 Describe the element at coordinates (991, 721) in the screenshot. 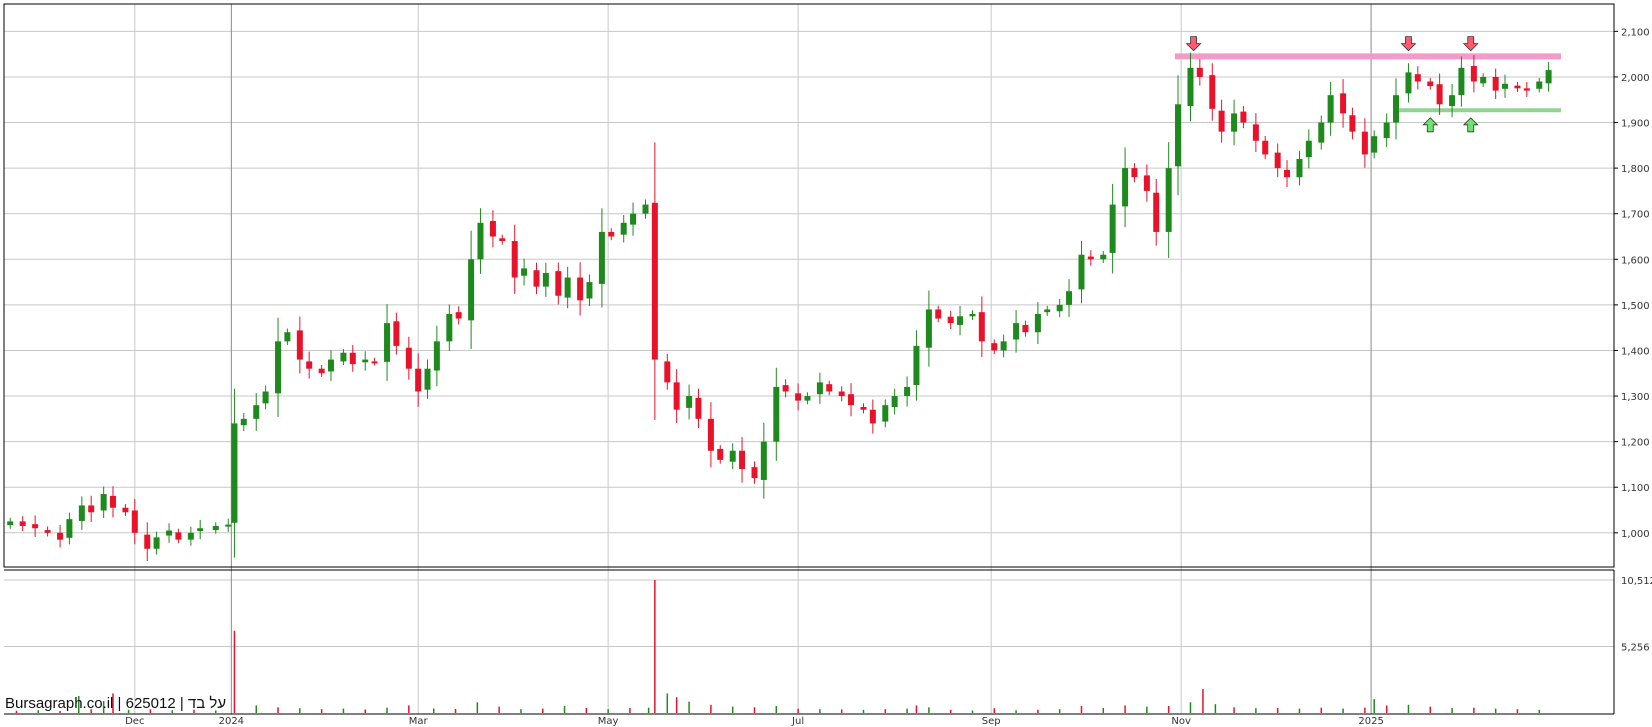

I see `x-tick-label: Sep` at that location.